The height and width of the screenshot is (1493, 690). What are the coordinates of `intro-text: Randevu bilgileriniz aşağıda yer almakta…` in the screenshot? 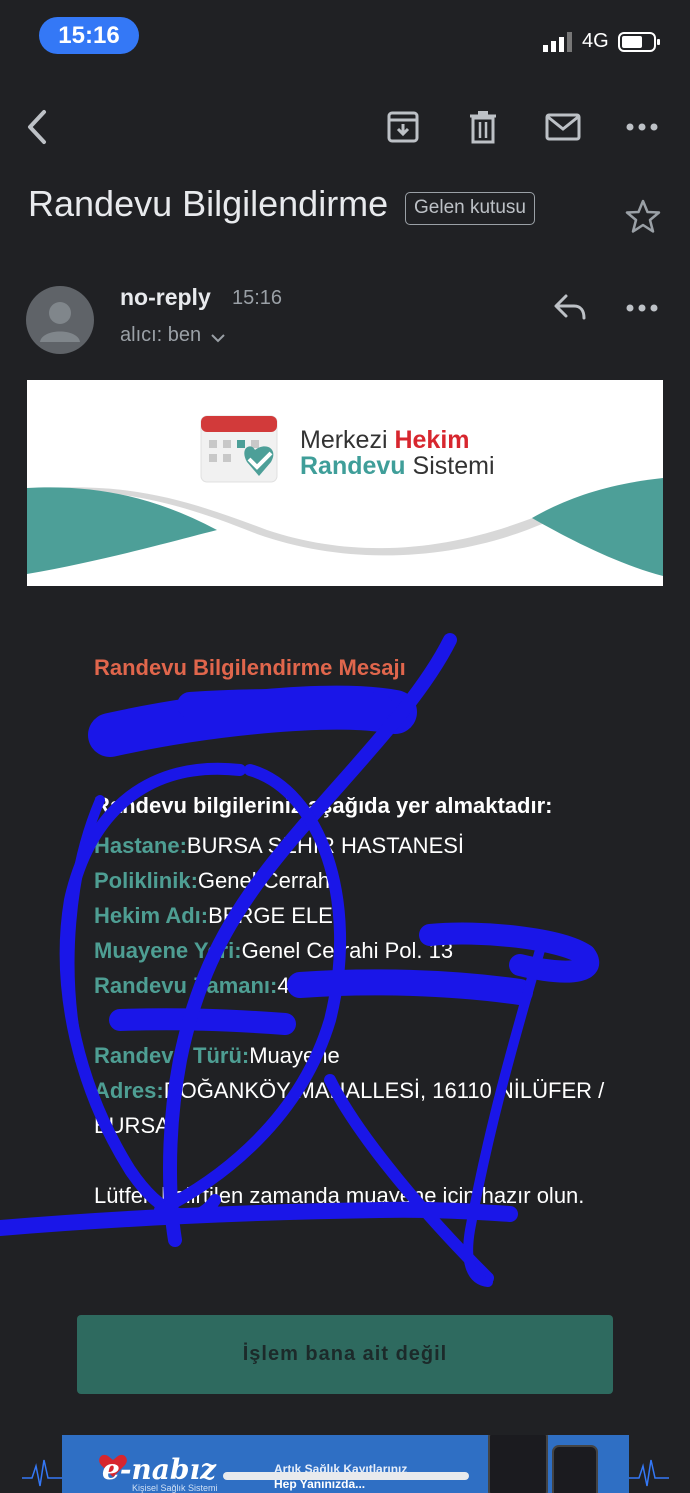 It's located at (323, 805).